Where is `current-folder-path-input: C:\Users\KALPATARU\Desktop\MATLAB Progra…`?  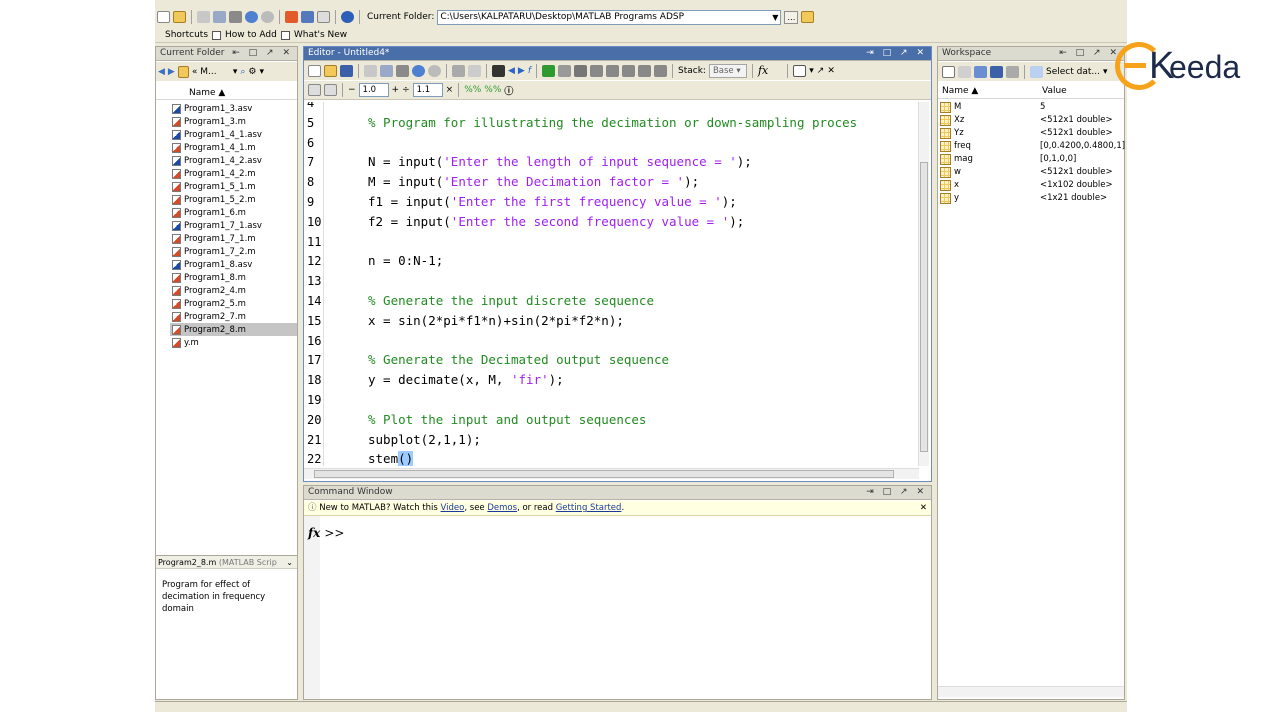
current-folder-path-input: C:\Users\KALPATARU\Desktop\MATLAB Progra… is located at coordinates (609, 17).